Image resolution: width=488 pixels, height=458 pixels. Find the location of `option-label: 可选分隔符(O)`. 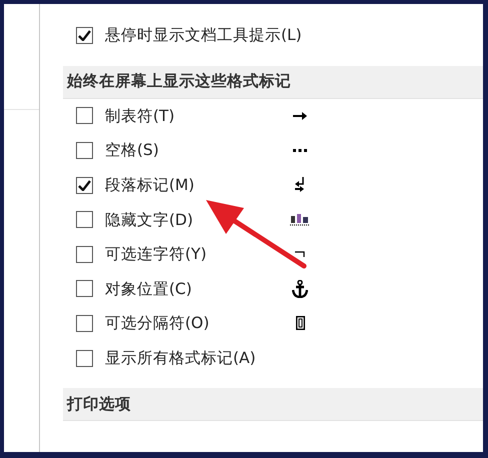

option-label: 可选分隔符(O) is located at coordinates (195, 323).